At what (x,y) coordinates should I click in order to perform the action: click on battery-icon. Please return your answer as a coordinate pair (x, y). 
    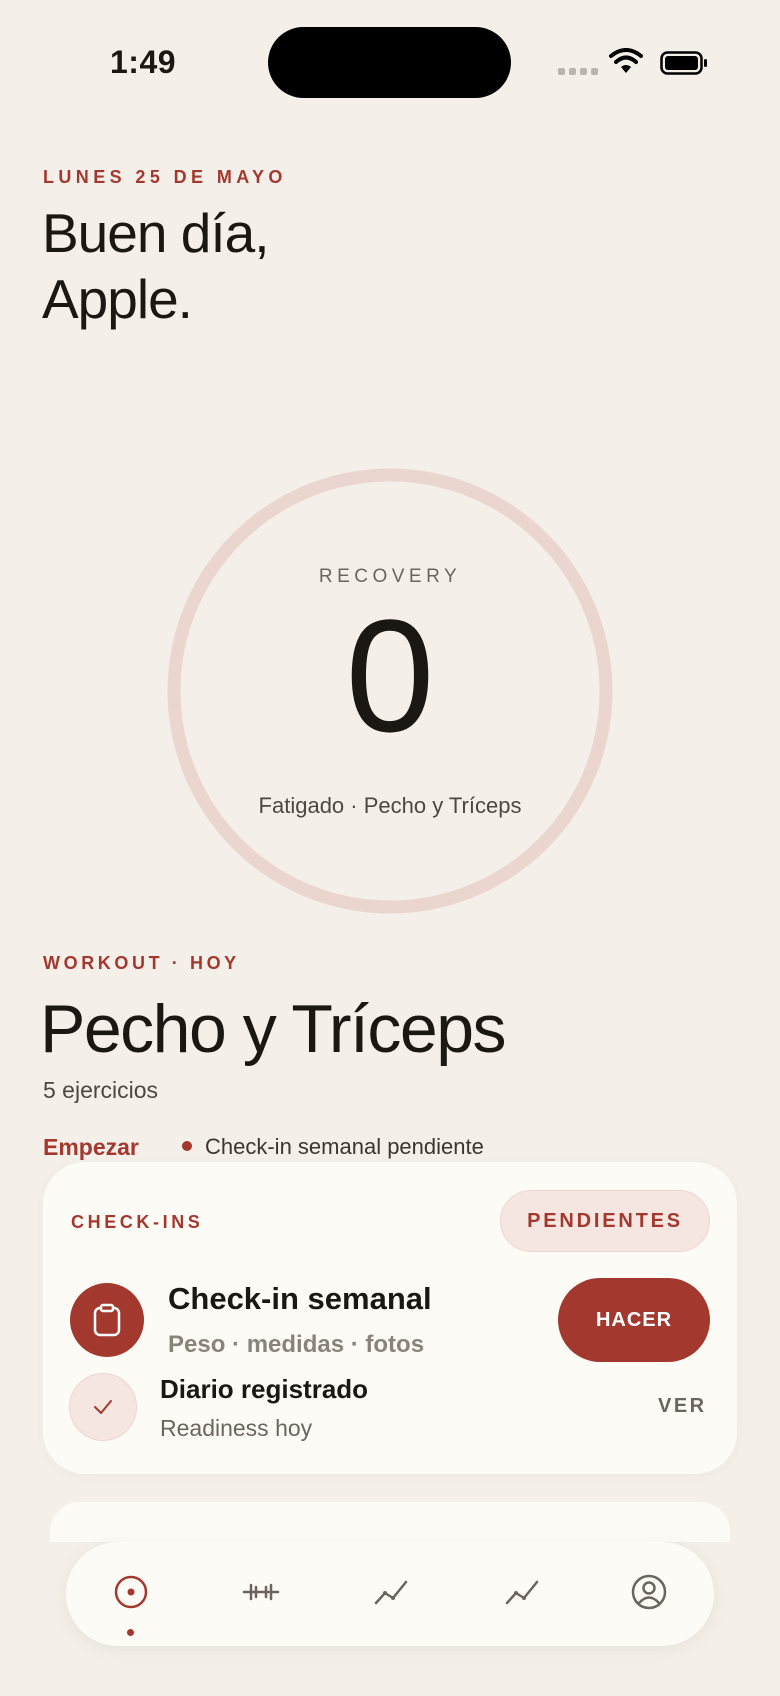
    Looking at the image, I should click on (683, 63).